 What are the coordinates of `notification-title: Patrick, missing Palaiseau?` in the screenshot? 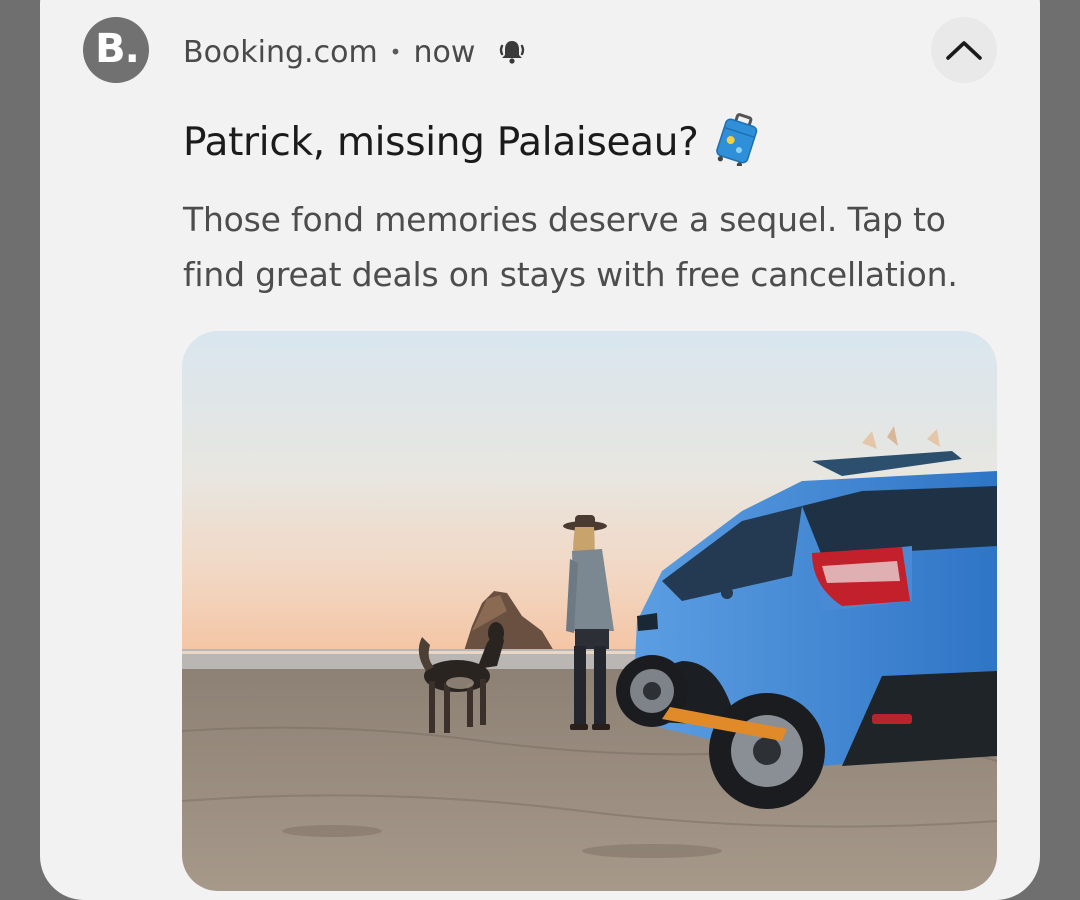 It's located at (472, 139).